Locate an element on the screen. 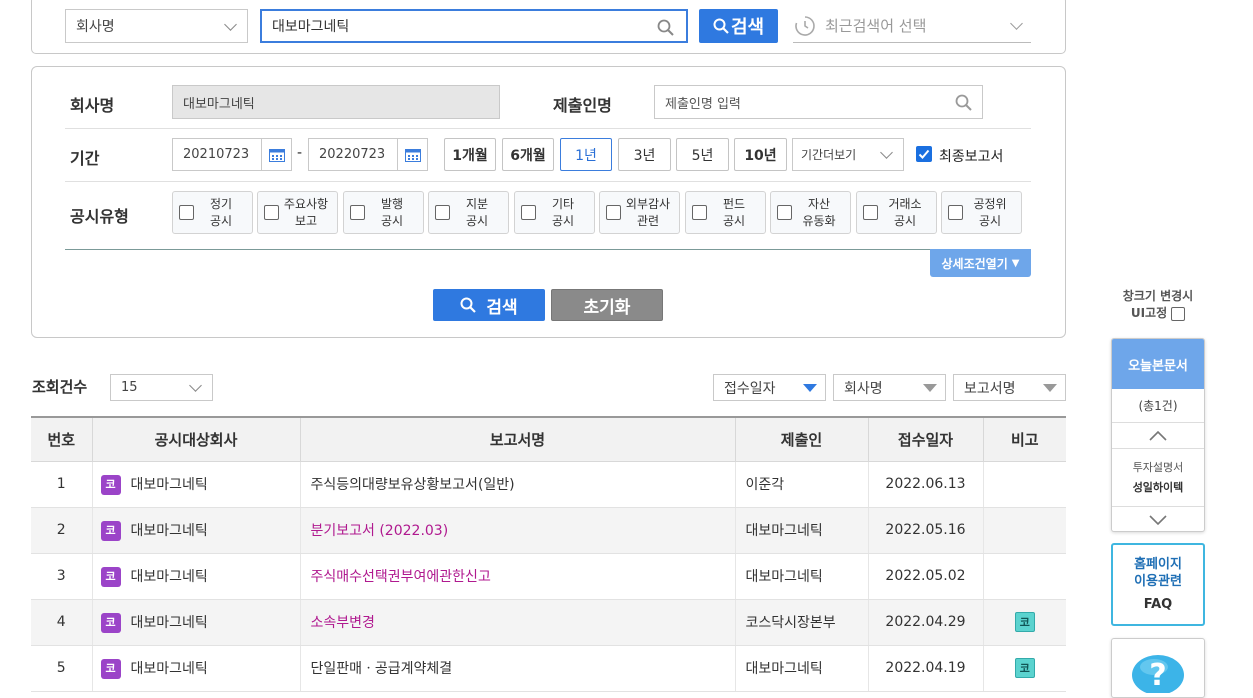 This screenshot has width=1253, height=698. period-10y-button: 10년 is located at coordinates (760, 154).